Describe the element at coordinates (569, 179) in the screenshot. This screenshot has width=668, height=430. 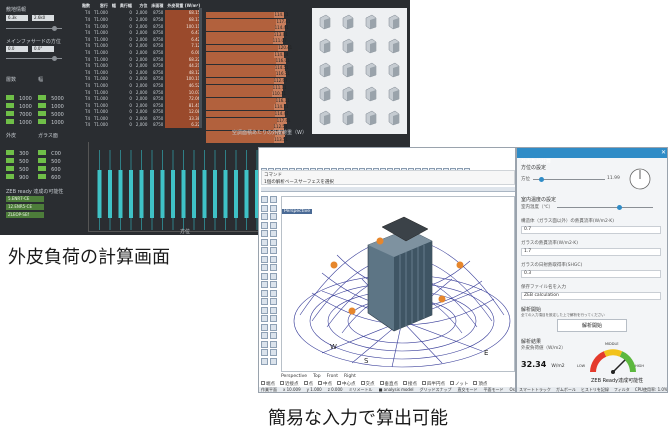
I see `orientation-slider` at that location.